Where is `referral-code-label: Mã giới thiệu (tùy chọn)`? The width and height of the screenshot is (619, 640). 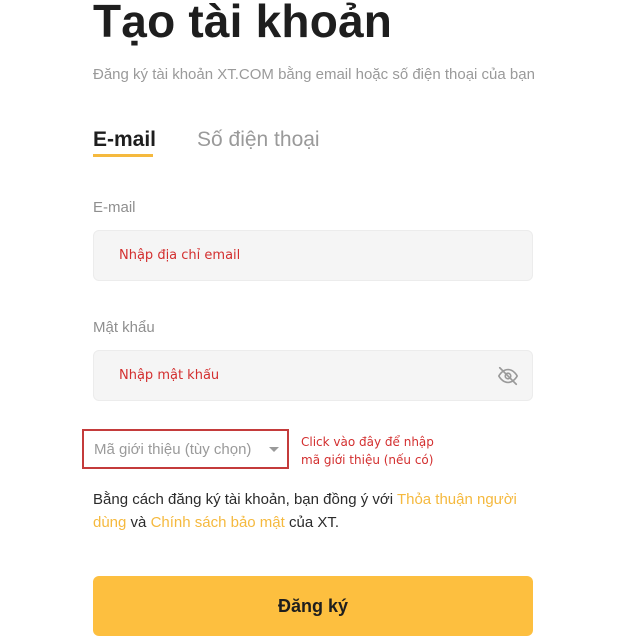
referral-code-label: Mã giới thiệu (tùy chọn) is located at coordinates (173, 449).